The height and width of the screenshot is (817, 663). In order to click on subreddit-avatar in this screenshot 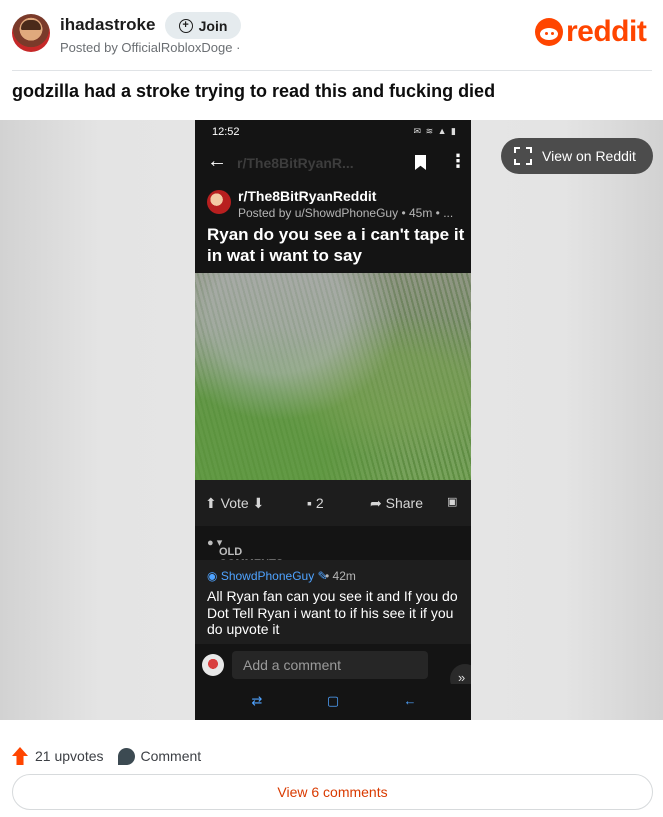, I will do `click(219, 202)`.